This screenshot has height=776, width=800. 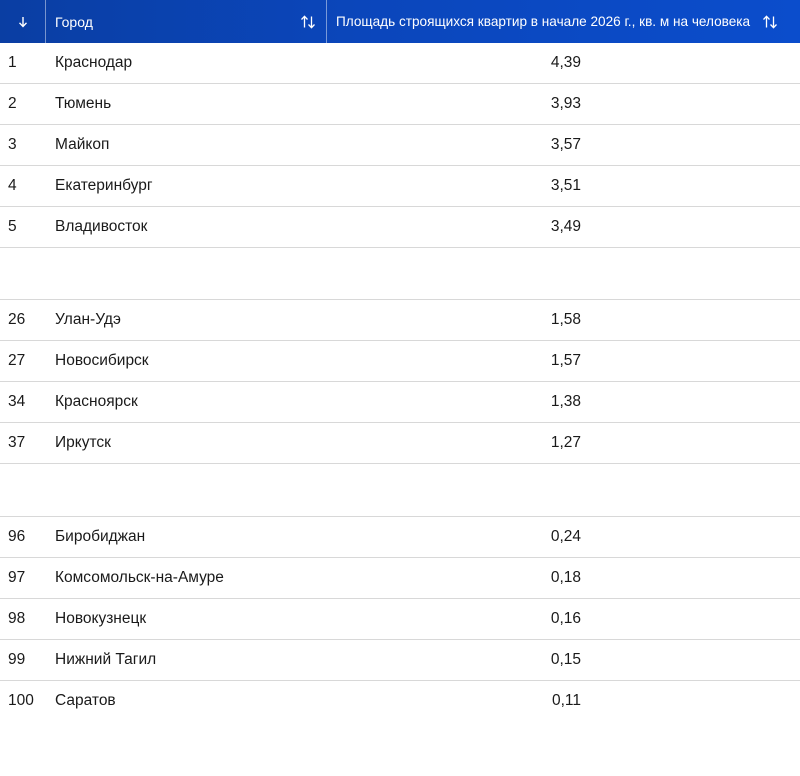 I want to click on table-row: 37 Иркутск 1,27, so click(x=400, y=443).